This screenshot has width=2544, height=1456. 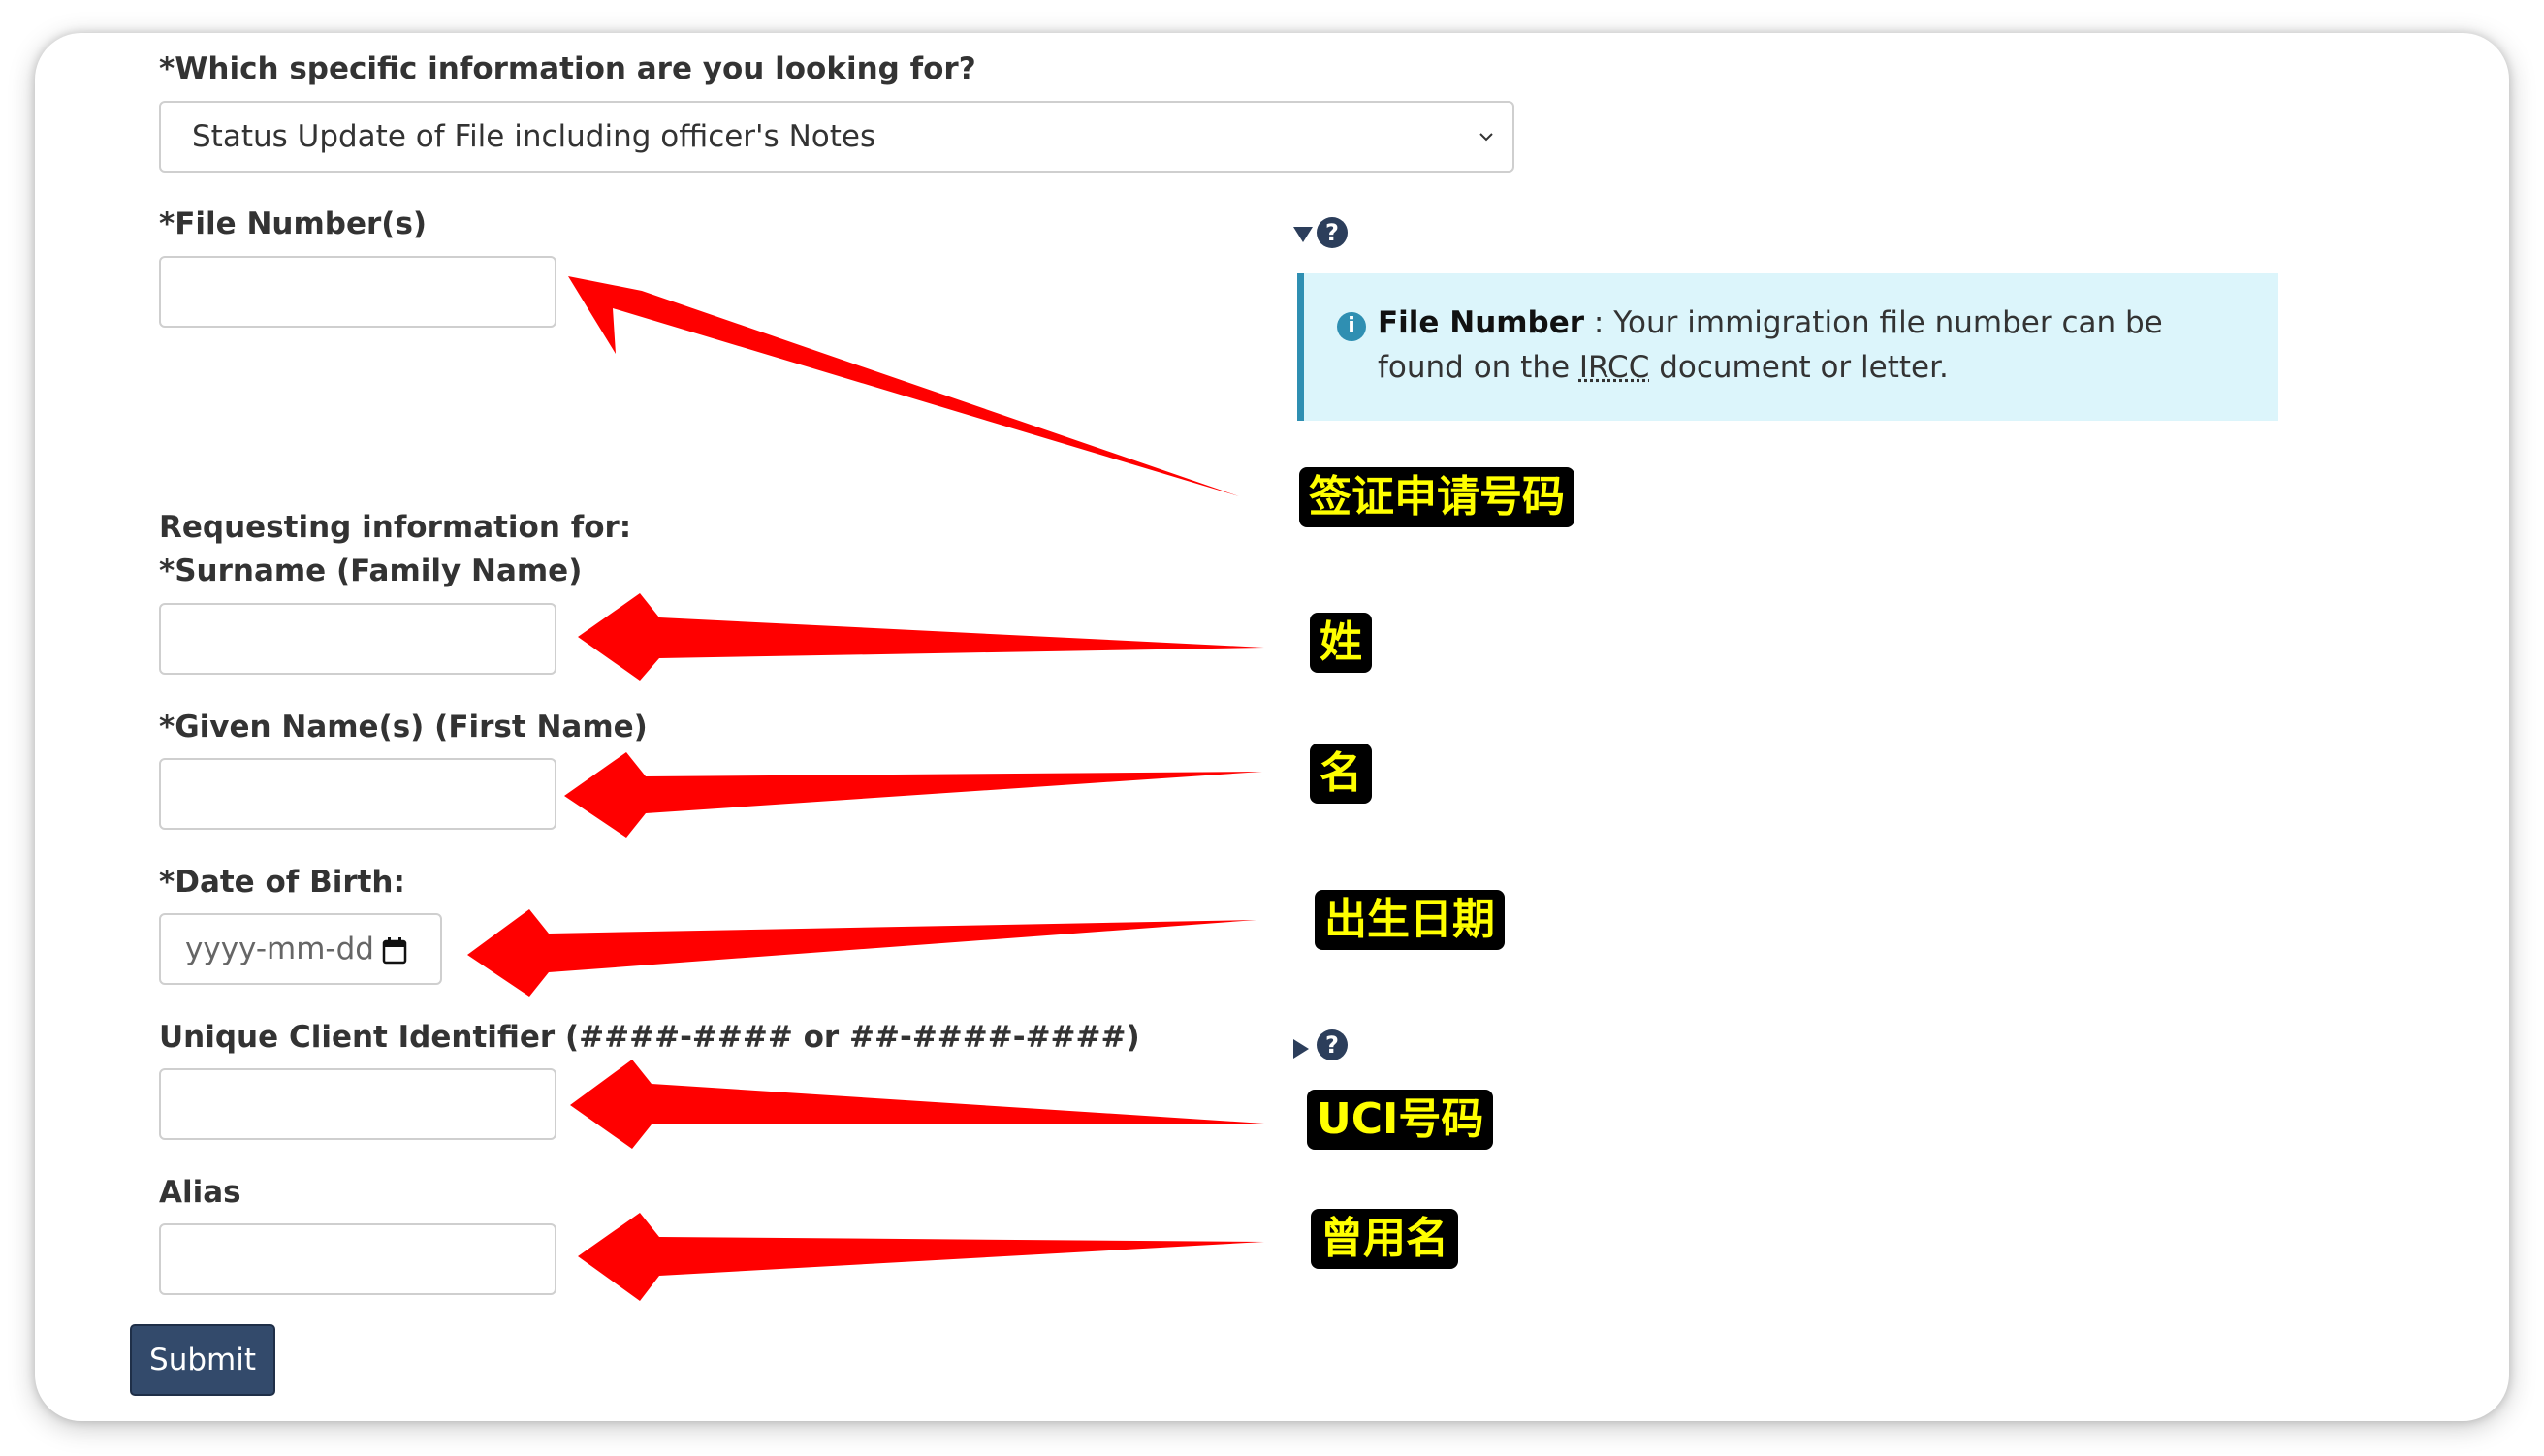 What do you see at coordinates (1410, 920) in the screenshot?
I see `annotation-dob: 出生日期` at bounding box center [1410, 920].